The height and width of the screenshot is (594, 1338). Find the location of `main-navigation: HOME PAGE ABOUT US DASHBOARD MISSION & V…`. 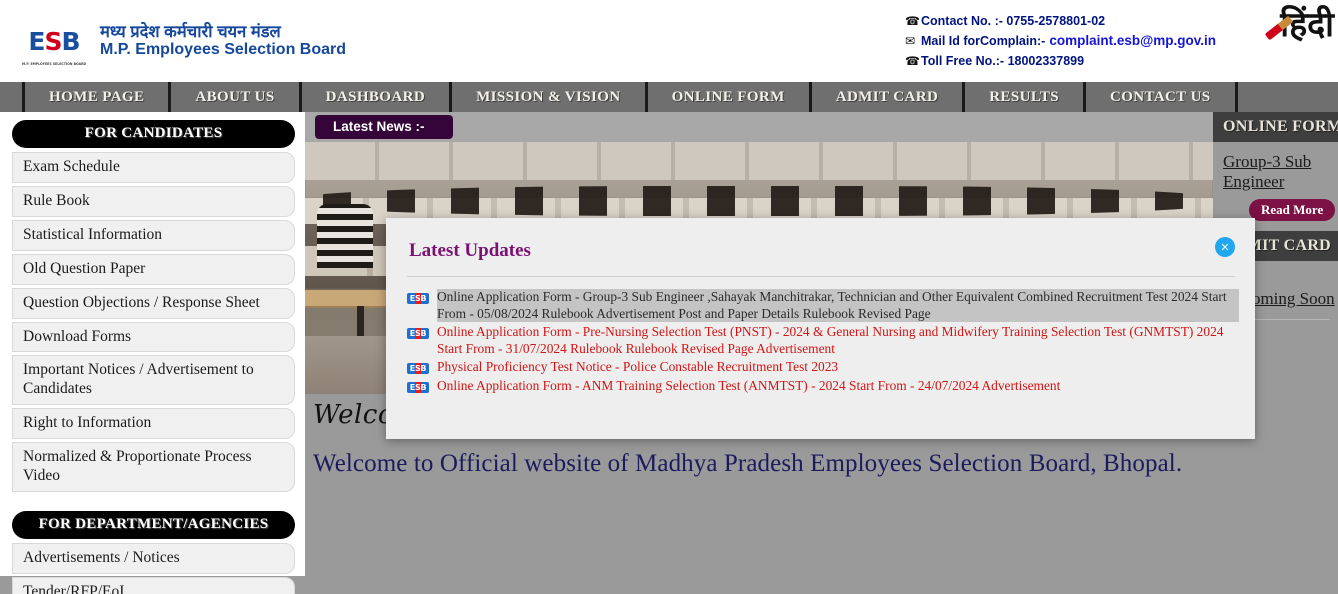

main-navigation: HOME PAGE ABOUT US DASHBOARD MISSION & V… is located at coordinates (669, 97).